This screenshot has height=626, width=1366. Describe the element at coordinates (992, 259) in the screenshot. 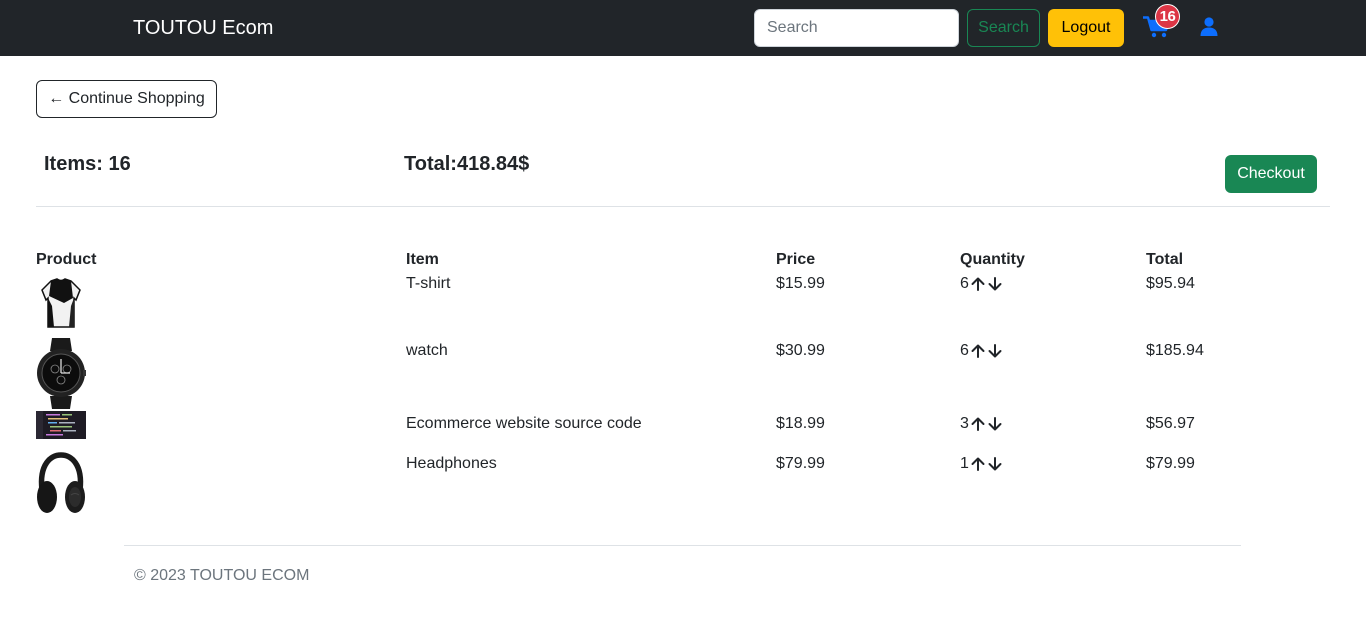

I see `header-quantity: Quantity` at that location.